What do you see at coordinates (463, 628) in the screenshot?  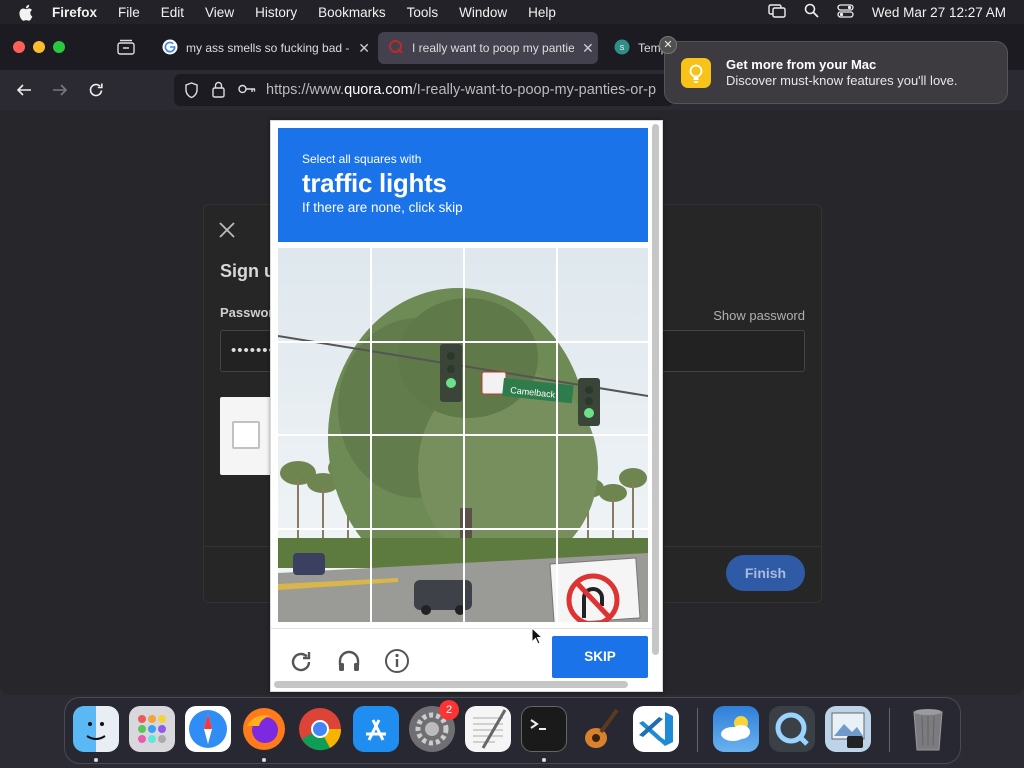 I see `captcha-divider` at bounding box center [463, 628].